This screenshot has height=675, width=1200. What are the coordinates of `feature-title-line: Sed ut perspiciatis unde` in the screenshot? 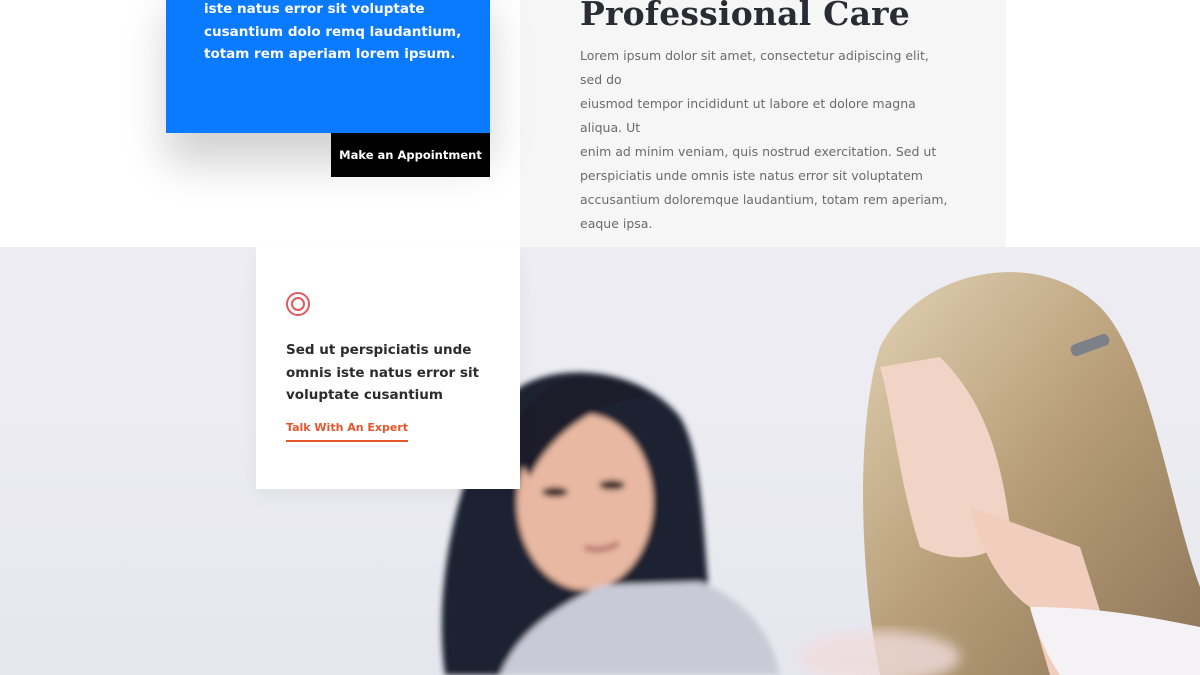 It's located at (379, 350).